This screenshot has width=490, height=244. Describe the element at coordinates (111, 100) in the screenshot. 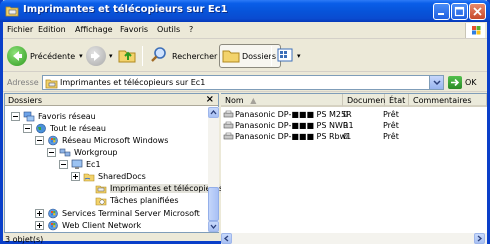

I see `folders-pane-header: Dossiers ×` at that location.